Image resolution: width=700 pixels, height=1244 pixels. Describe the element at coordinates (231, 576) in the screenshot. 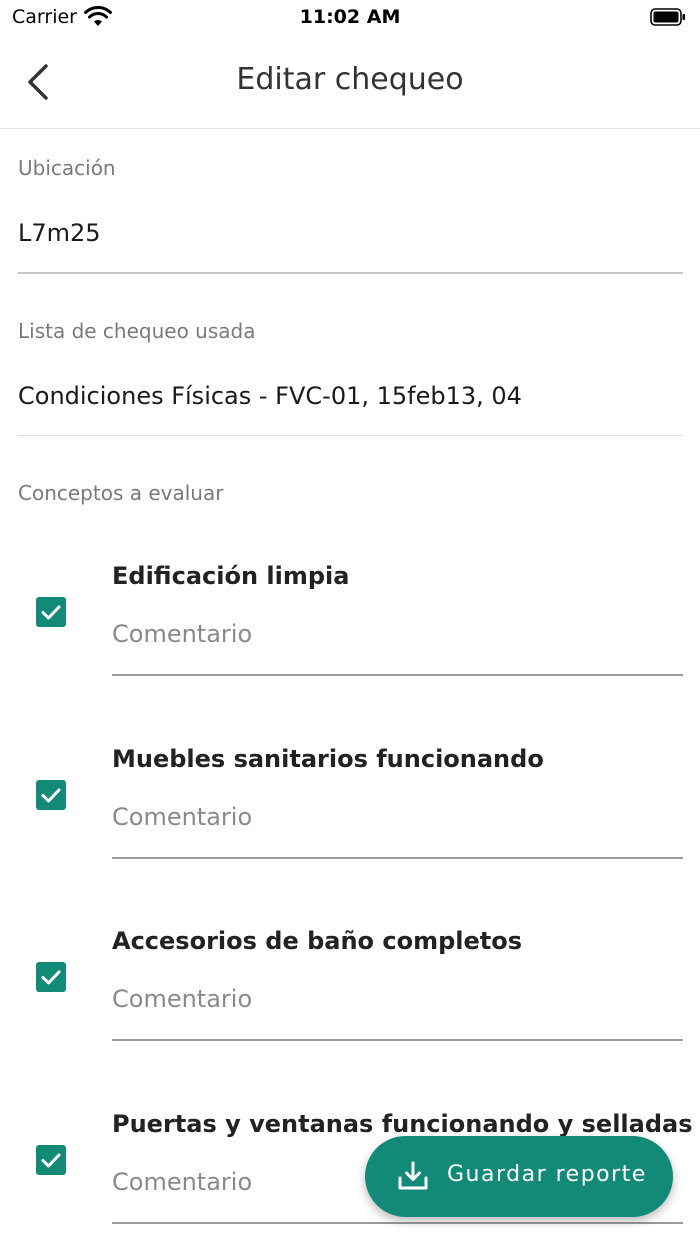

I see `item-title: Edificación limpia` at that location.